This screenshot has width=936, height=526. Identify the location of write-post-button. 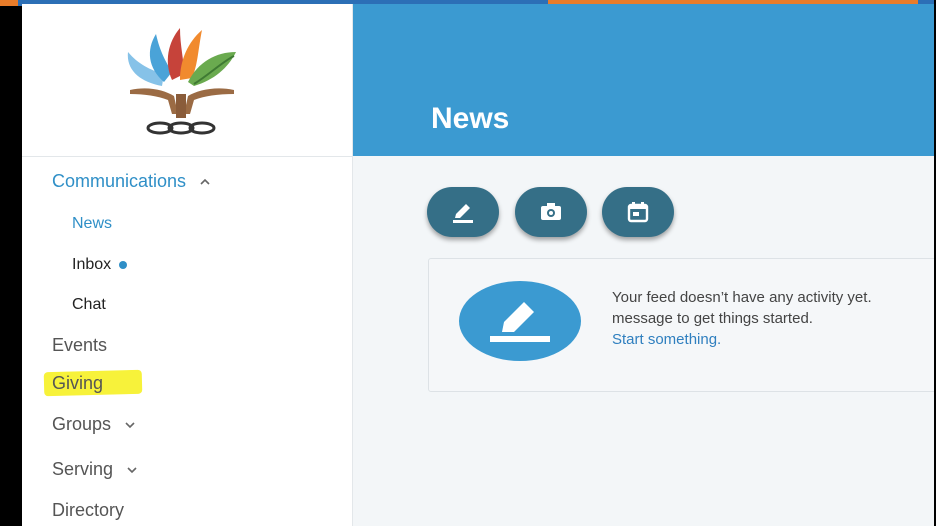
(463, 212).